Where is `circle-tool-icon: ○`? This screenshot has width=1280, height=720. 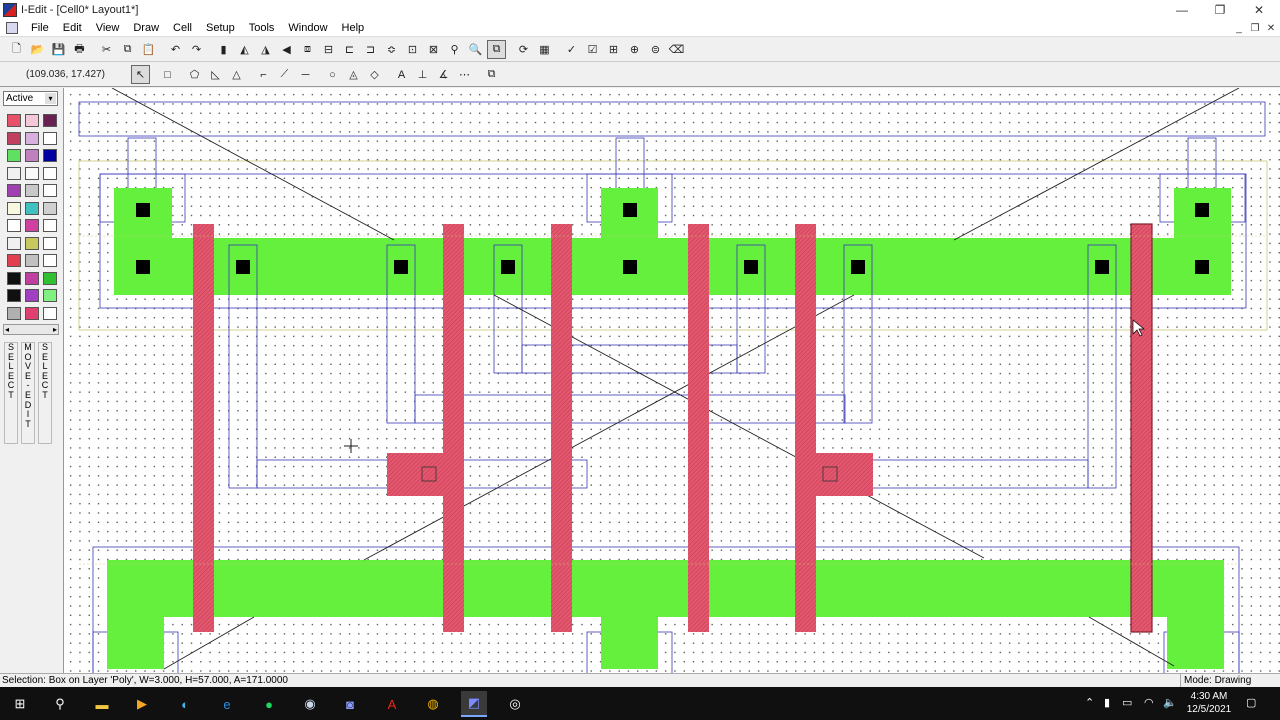 circle-tool-icon: ○ is located at coordinates (332, 74).